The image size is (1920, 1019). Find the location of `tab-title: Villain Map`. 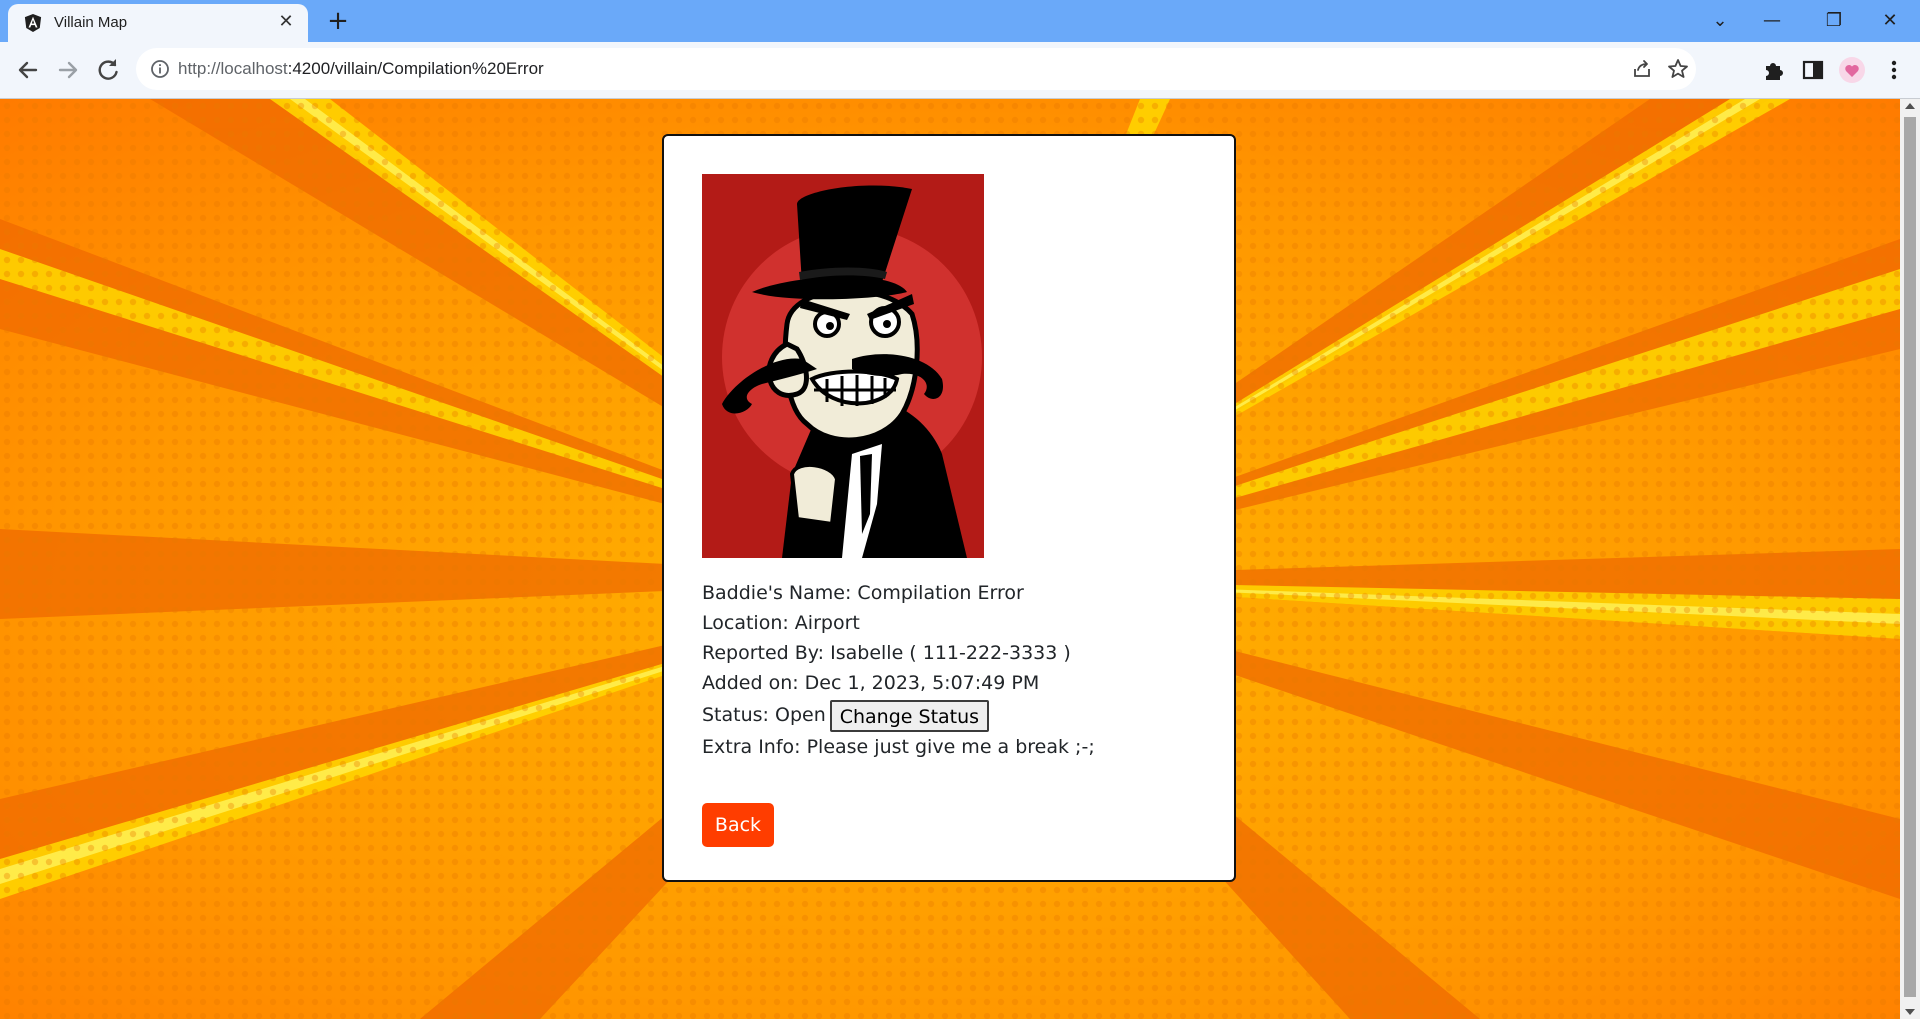

tab-title: Villain Map is located at coordinates (91, 22).